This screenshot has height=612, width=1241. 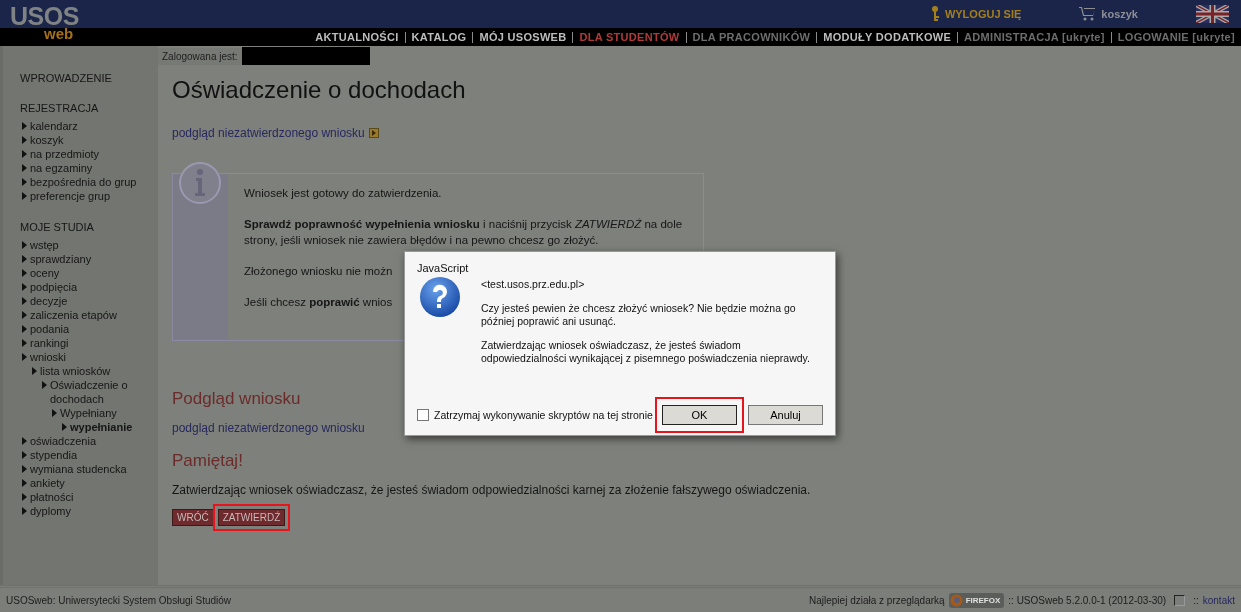 I want to click on section-heading: Podgląd wniosku, so click(x=237, y=399).